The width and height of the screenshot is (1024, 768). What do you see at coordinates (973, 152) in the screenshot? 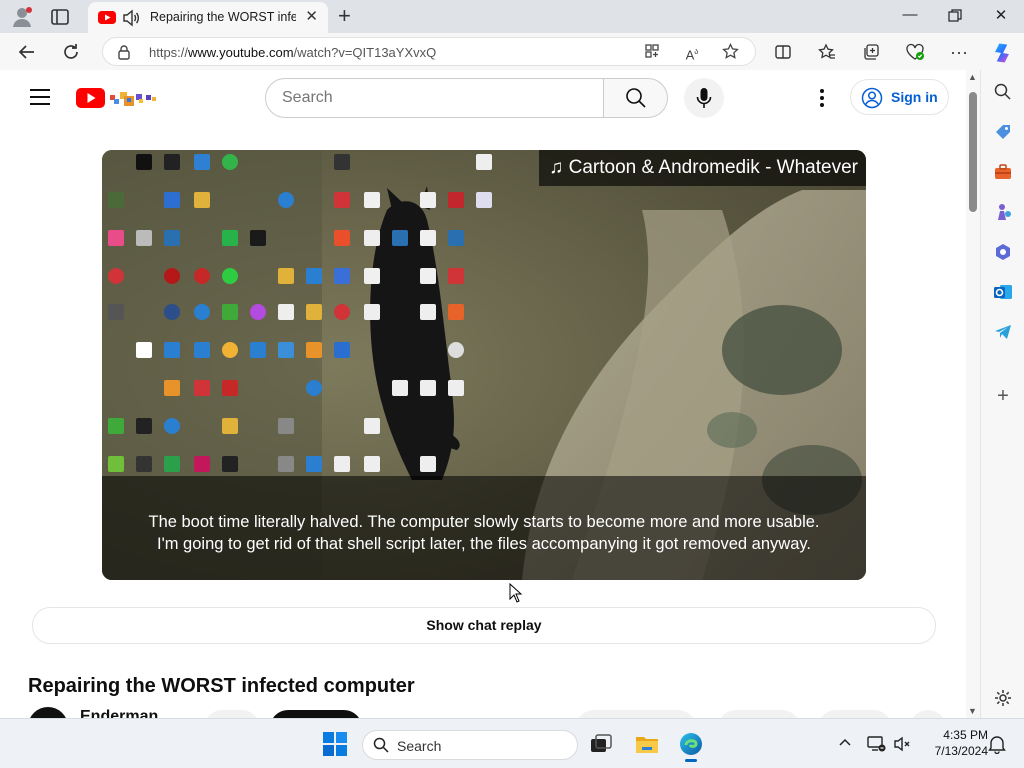
I see `scrollbar-thumb` at bounding box center [973, 152].